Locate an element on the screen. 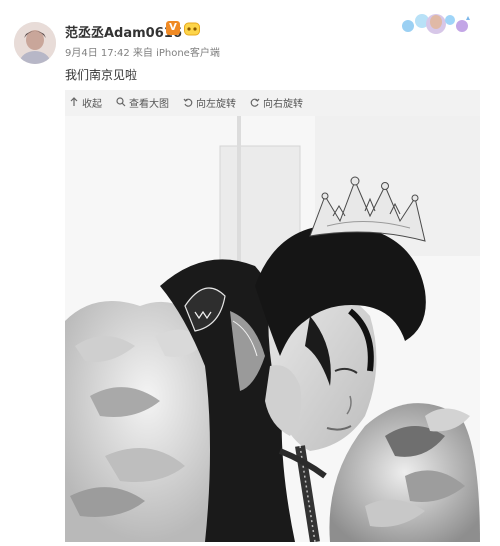 Image resolution: width=500 pixels, height=546 pixels. avatar is located at coordinates (35, 43).